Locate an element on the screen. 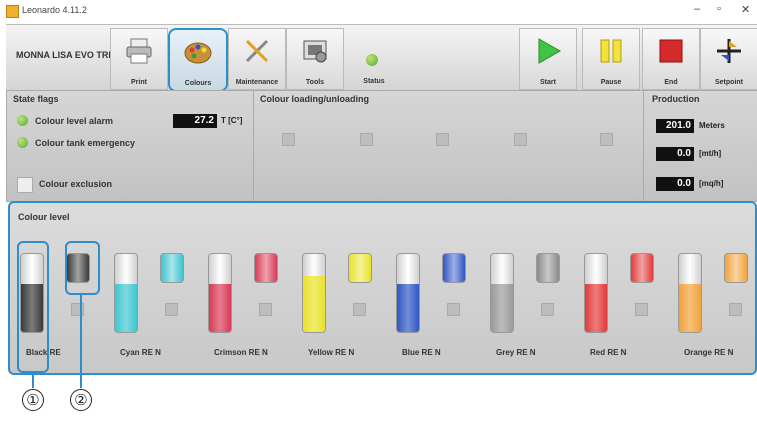 This screenshot has height=424, width=757. callout-1: ① is located at coordinates (33, 400).